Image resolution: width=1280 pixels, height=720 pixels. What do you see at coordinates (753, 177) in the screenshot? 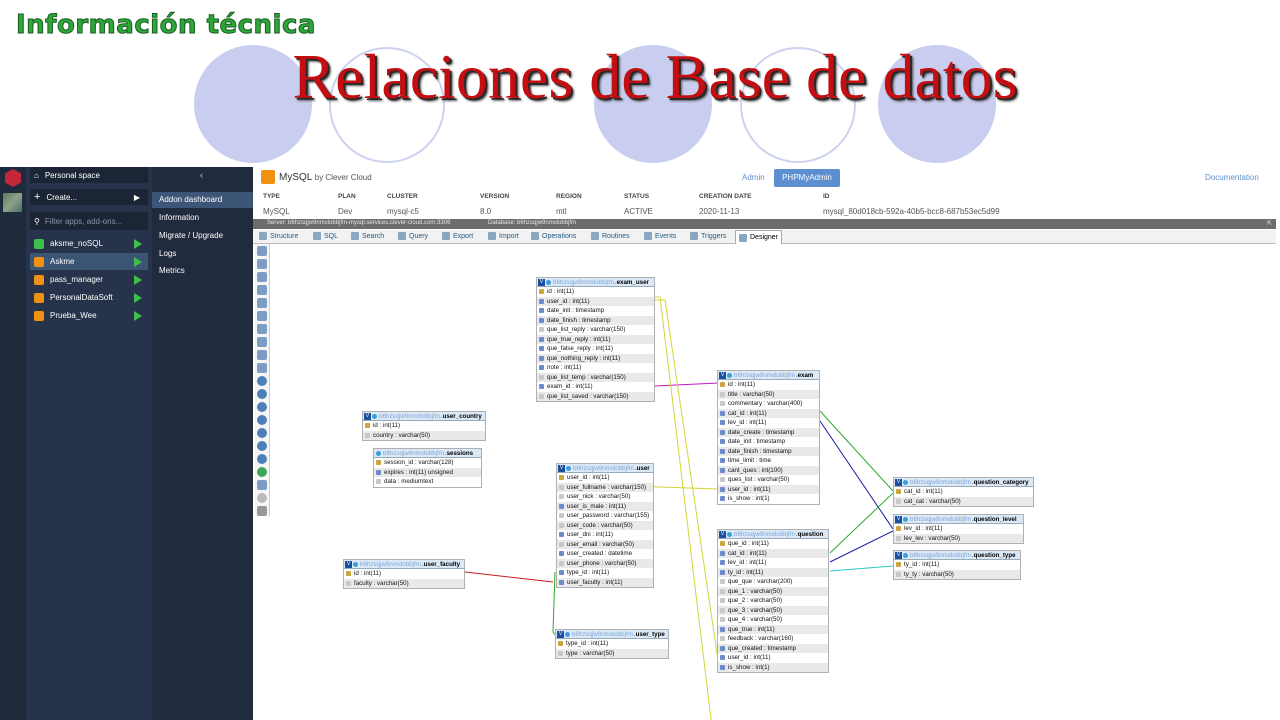
I see `admin-link: Admin` at bounding box center [753, 177].